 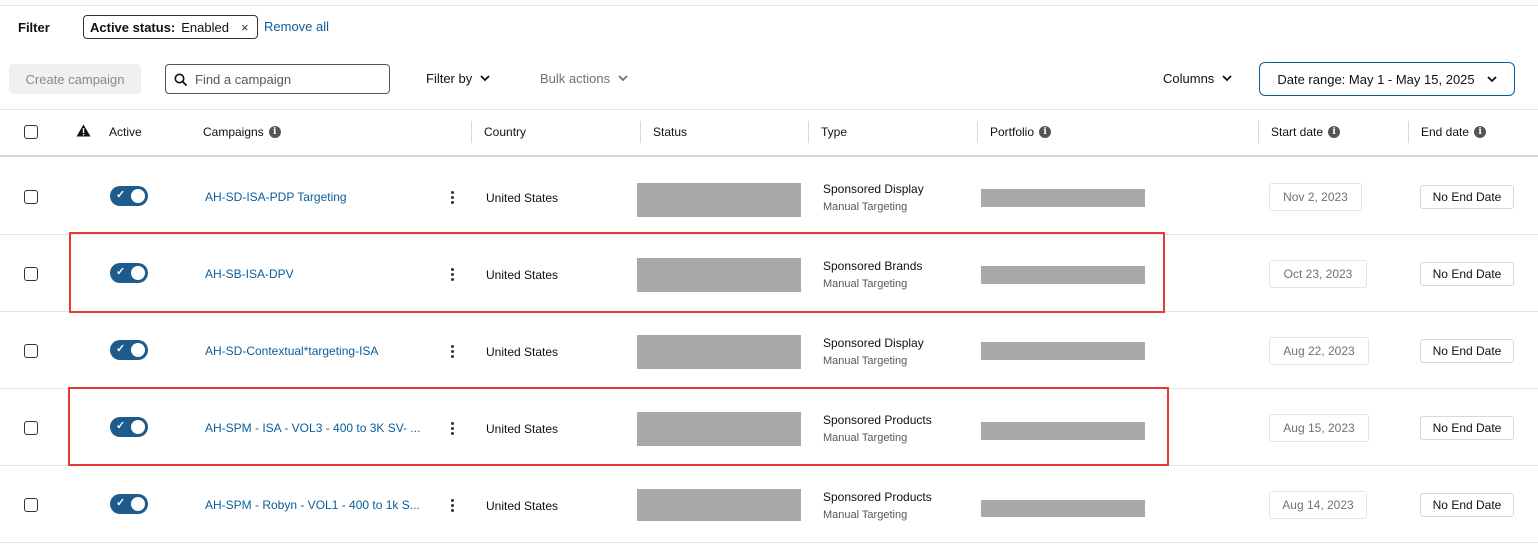 What do you see at coordinates (296, 26) in the screenshot?
I see `remove-all-link: Remove all` at bounding box center [296, 26].